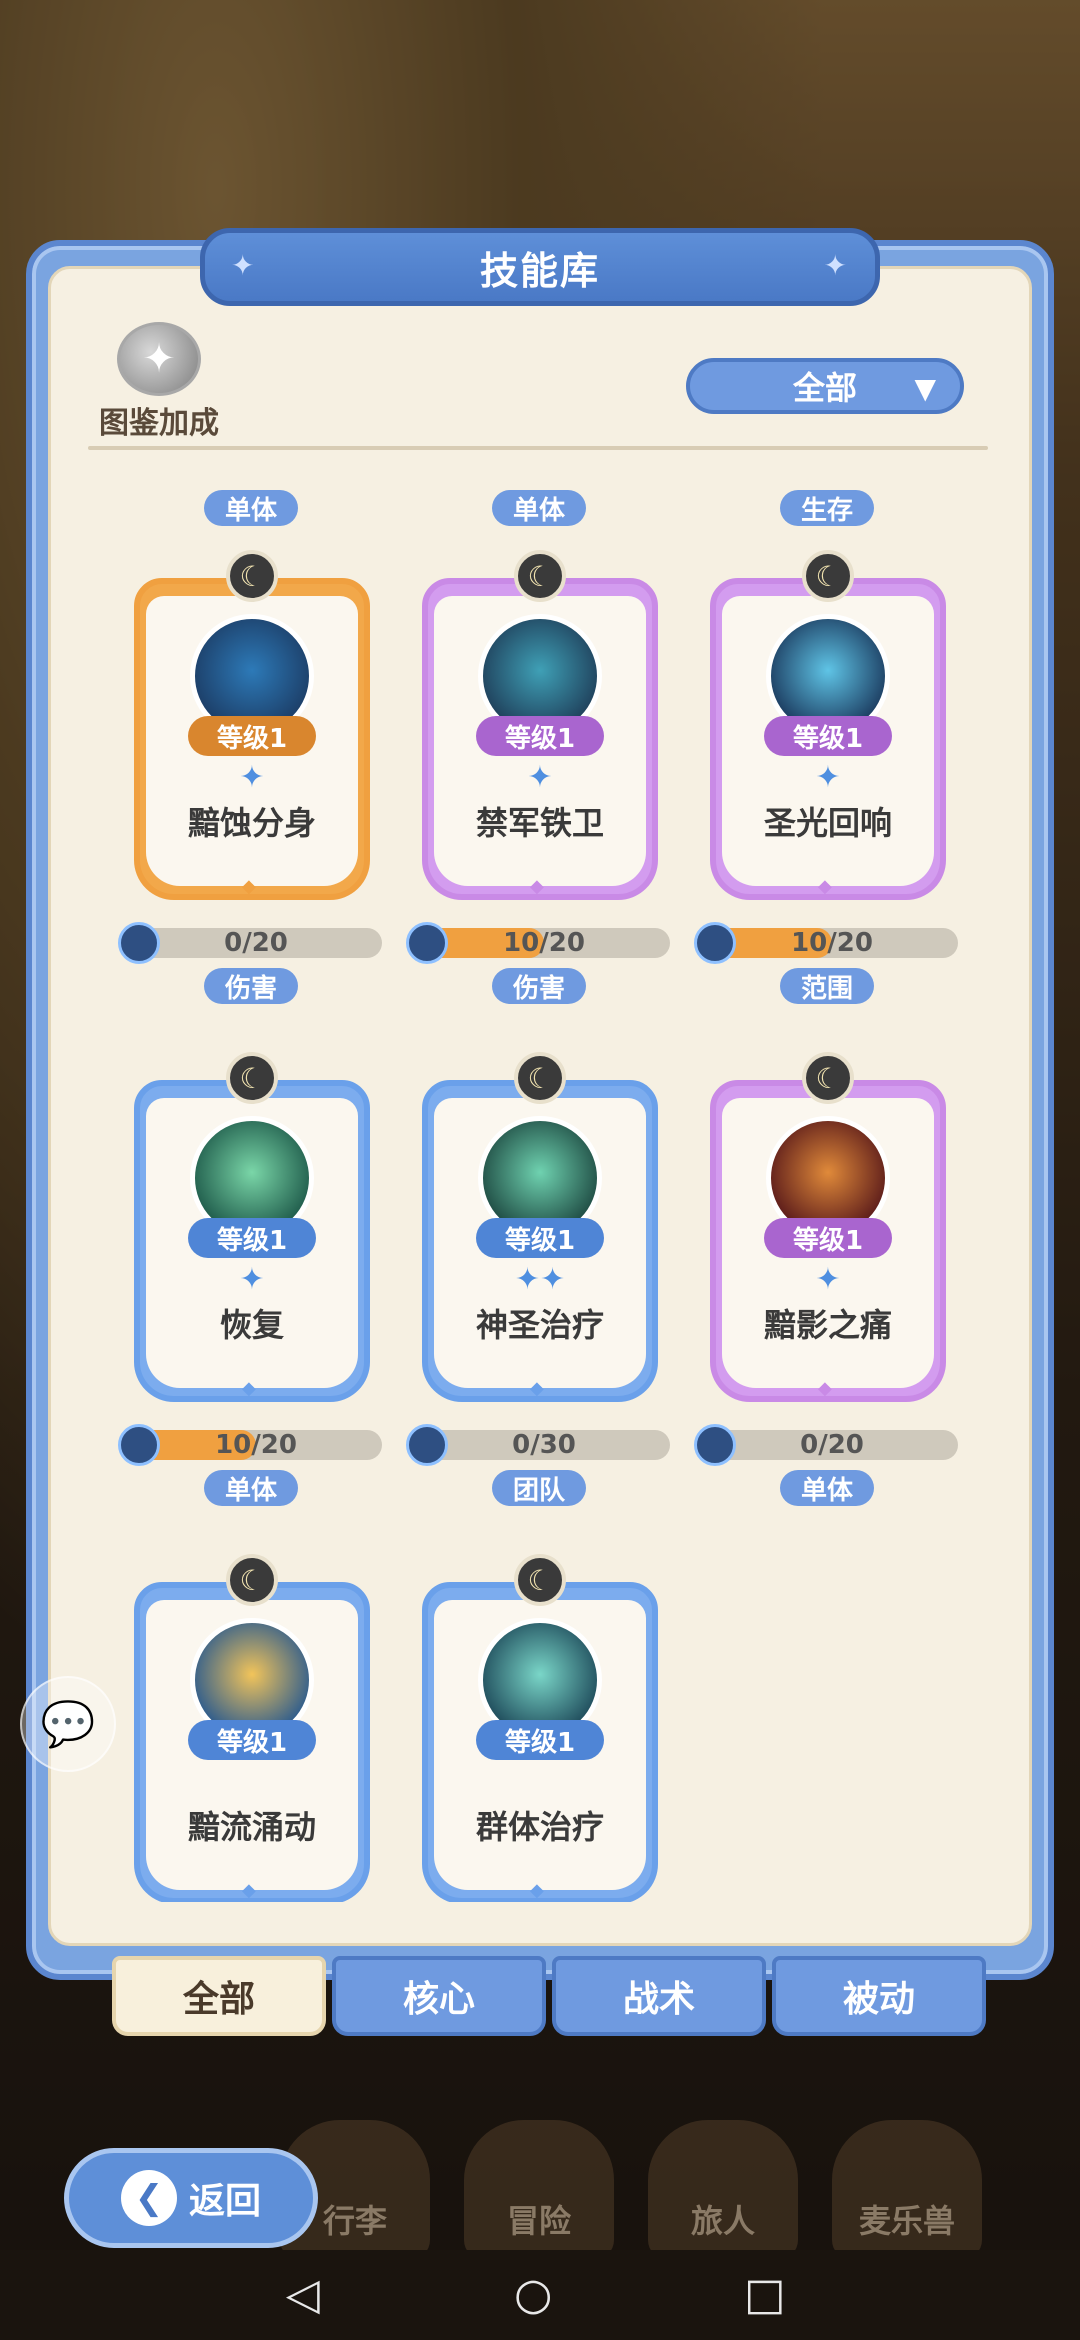 This screenshot has height=2340, width=1080. I want to click on chat-bubble-icon: 💬, so click(68, 1724).